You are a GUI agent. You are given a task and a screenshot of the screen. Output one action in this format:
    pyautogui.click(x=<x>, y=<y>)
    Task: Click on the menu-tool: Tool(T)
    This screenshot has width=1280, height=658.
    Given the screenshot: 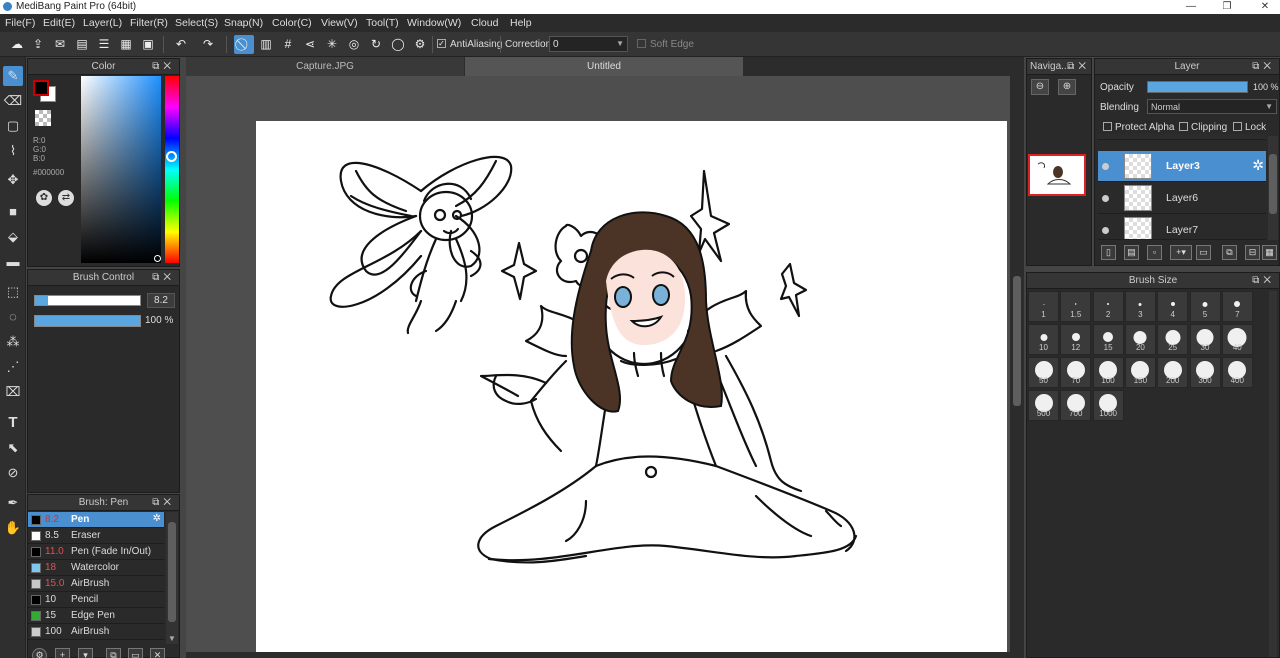 What is the action you would take?
    pyautogui.click(x=382, y=23)
    